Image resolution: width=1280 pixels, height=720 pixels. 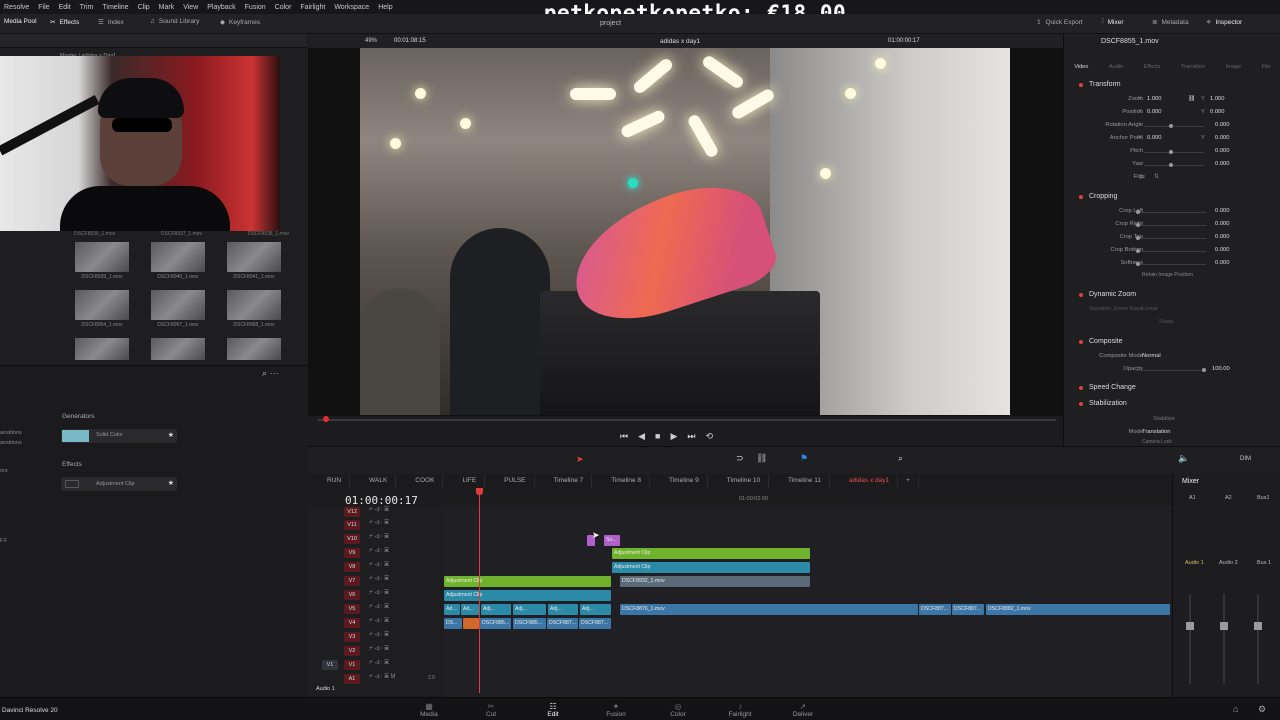 I want to click on crop-right-slider, so click(x=1171, y=225).